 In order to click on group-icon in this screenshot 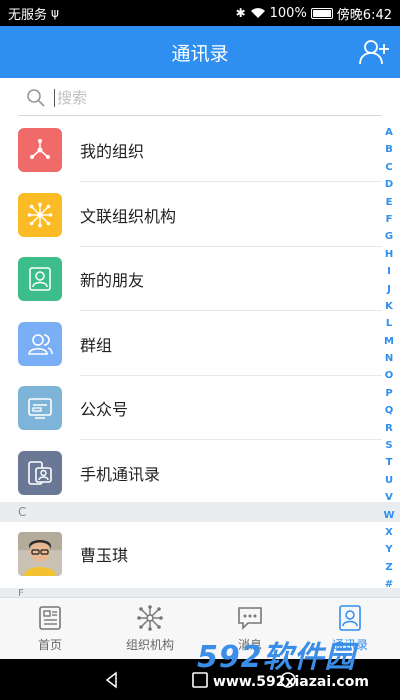, I will do `click(40, 343)`.